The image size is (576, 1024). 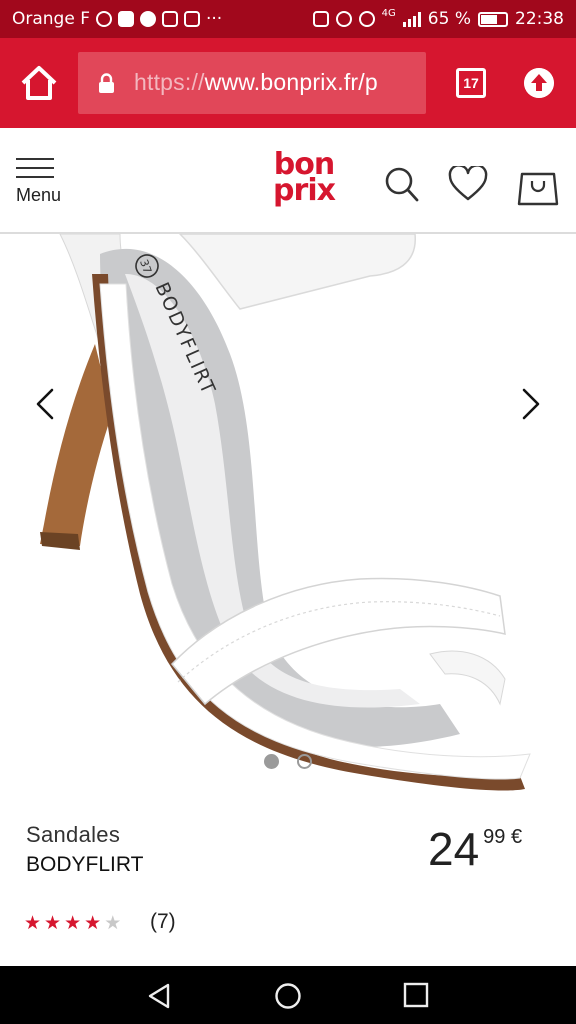 What do you see at coordinates (471, 83) in the screenshot?
I see `tab-switcher-button: 17` at bounding box center [471, 83].